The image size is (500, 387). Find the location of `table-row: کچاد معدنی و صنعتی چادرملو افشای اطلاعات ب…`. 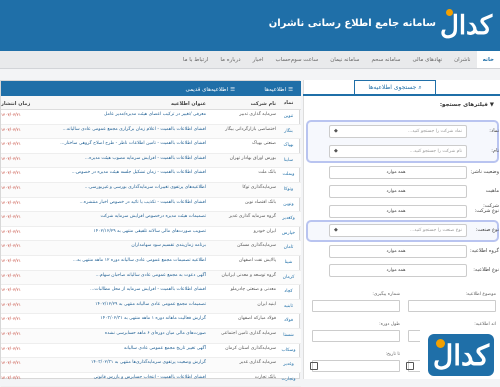

table-row: کچاد معدنی و صنعتی چادرملو افشای اطلاعات ب… is located at coordinates (151, 292).